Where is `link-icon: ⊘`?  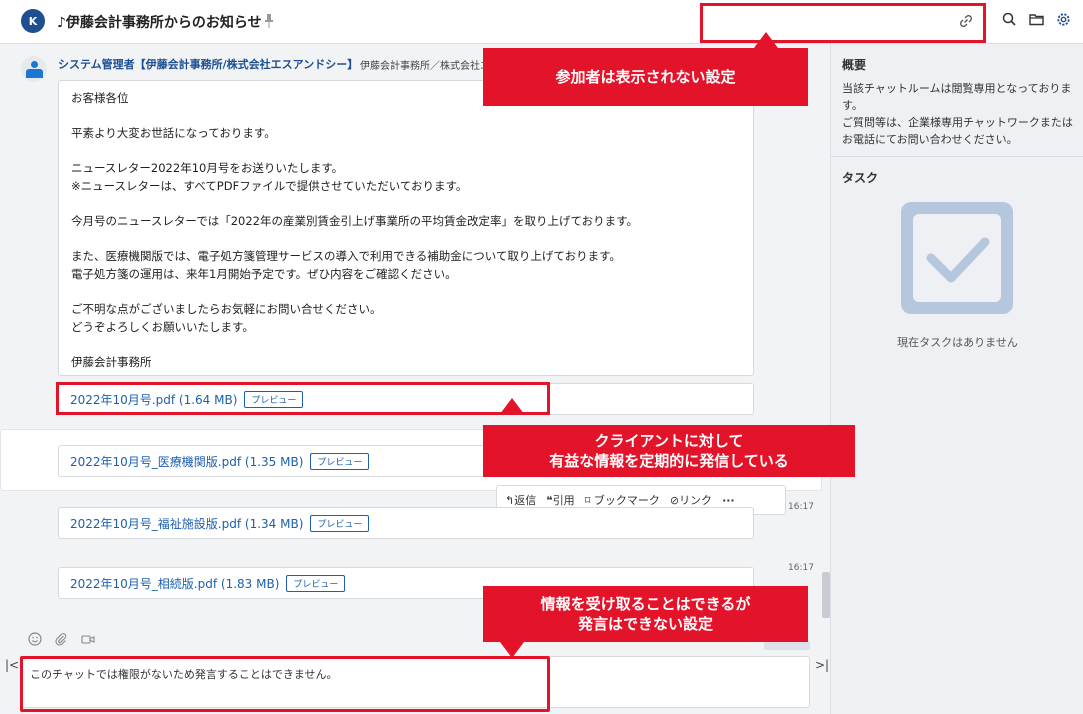 link-icon: ⊘ is located at coordinates (674, 500).